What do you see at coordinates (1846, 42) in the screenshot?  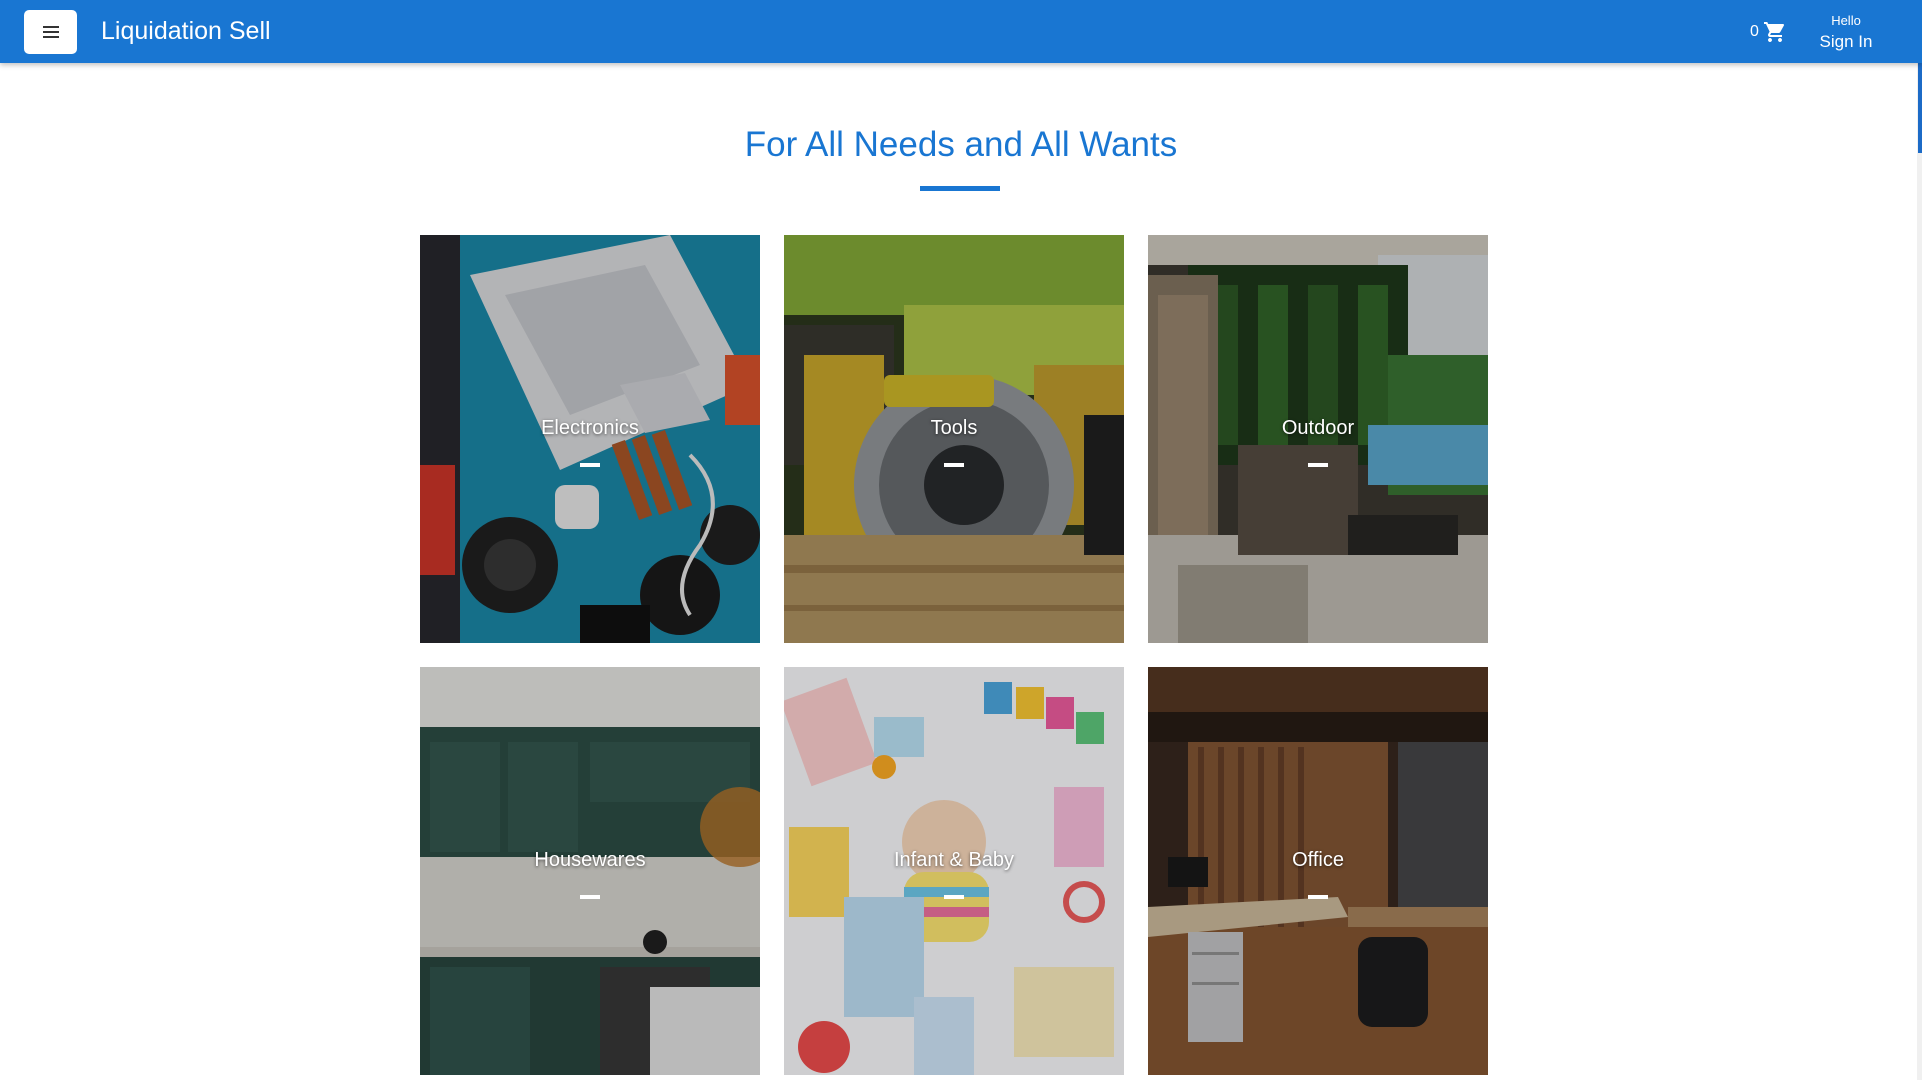 I see `sign-in-link: Sign In` at bounding box center [1846, 42].